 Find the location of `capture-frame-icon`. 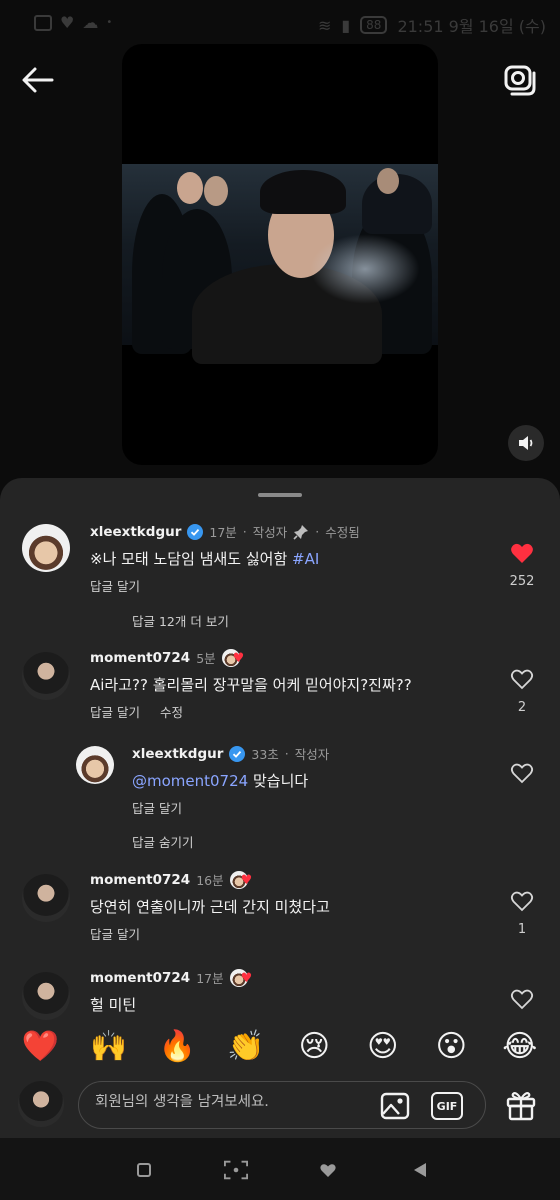

capture-frame-icon is located at coordinates (236, 1170).